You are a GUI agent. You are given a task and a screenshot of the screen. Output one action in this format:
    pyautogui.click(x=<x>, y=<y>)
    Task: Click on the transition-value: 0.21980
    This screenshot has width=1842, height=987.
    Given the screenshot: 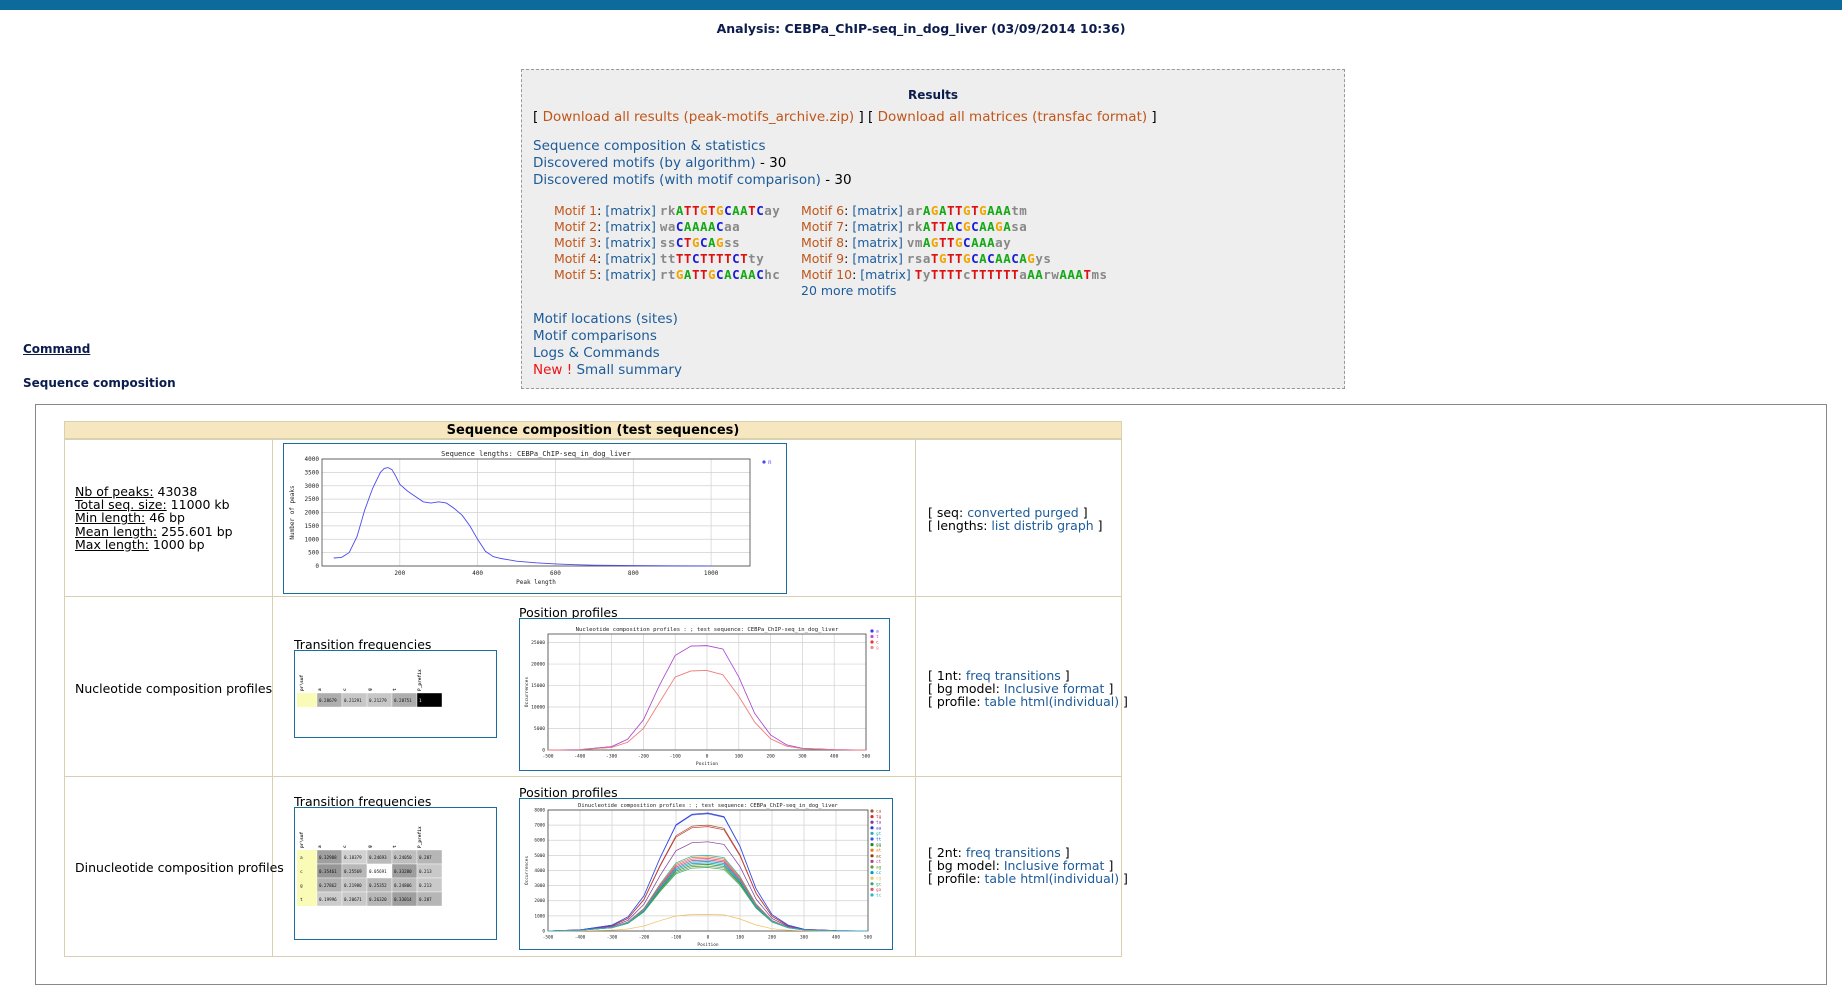 What is the action you would take?
    pyautogui.click(x=353, y=885)
    